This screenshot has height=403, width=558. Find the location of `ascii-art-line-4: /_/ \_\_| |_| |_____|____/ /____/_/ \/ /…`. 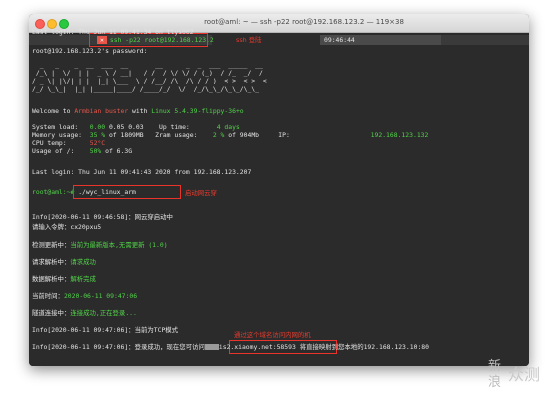

ascii-art-line-4: /_/ \_\_| |_| |_____|____/ /____/_/ \/ /… is located at coordinates (147, 89).